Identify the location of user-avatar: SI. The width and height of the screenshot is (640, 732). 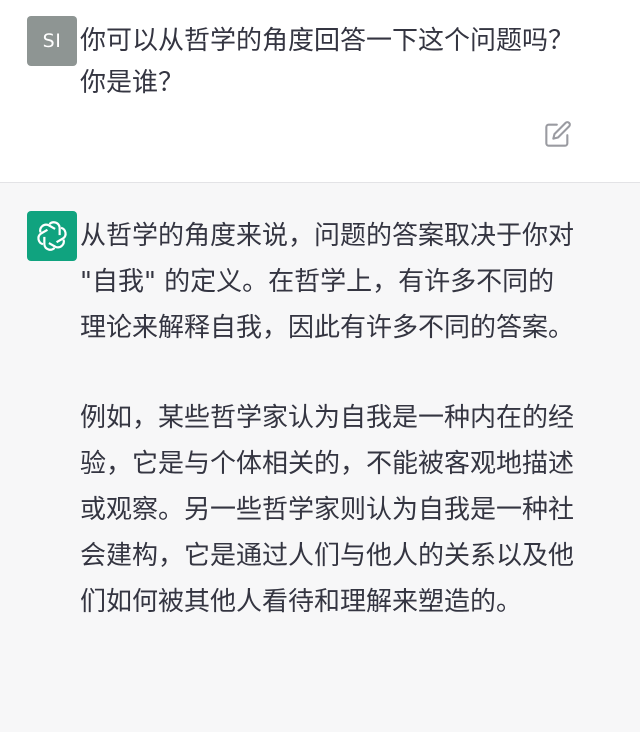
(52, 41).